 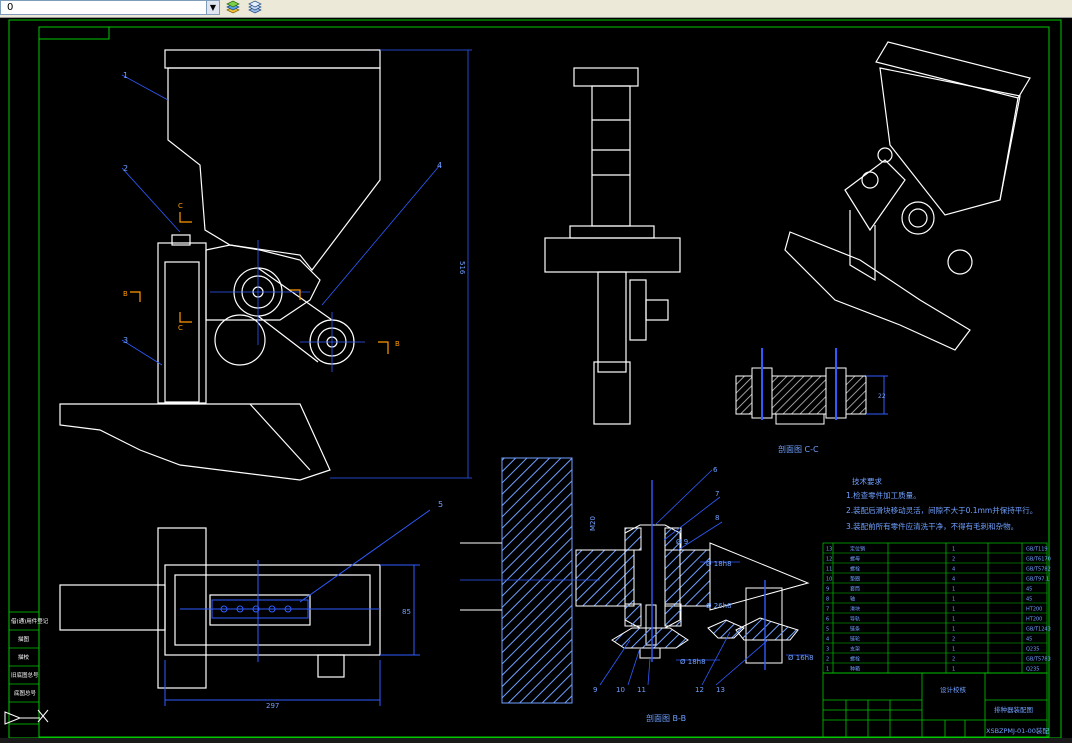 What do you see at coordinates (882, 396) in the screenshot?
I see `dim-cc-text: 22` at bounding box center [882, 396].